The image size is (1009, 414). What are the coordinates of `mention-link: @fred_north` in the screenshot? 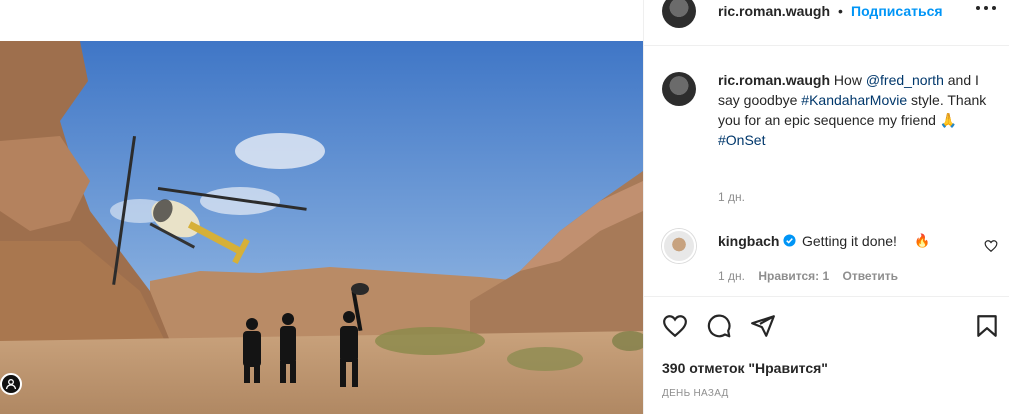 It's located at (905, 80).